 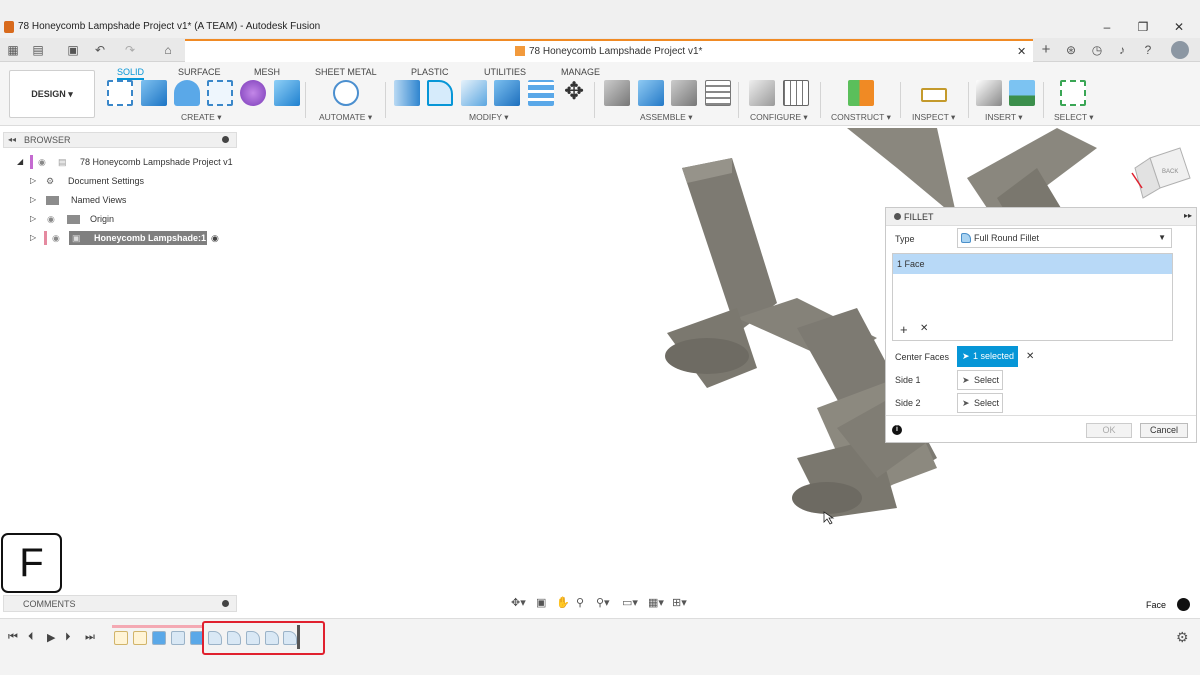 What do you see at coordinates (31, 637) in the screenshot?
I see `step-back-icon: ⏴` at bounding box center [31, 637].